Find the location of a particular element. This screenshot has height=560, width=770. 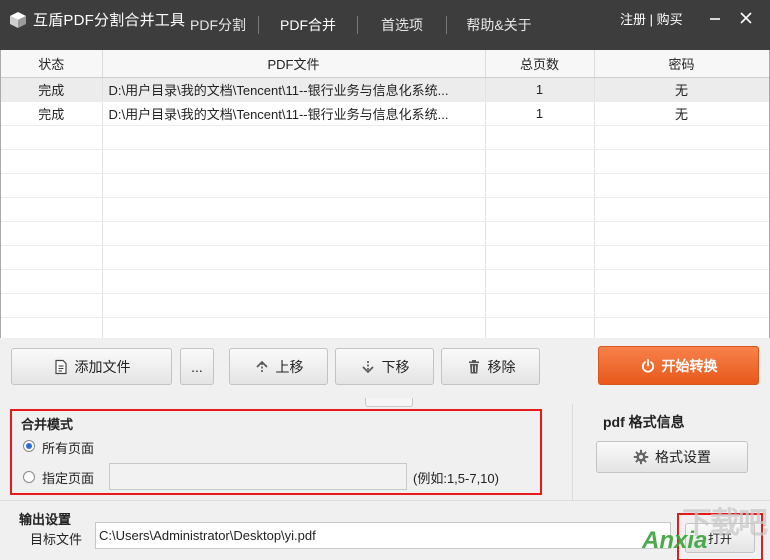

tab-preferences: 首选项 is located at coordinates (402, 25).